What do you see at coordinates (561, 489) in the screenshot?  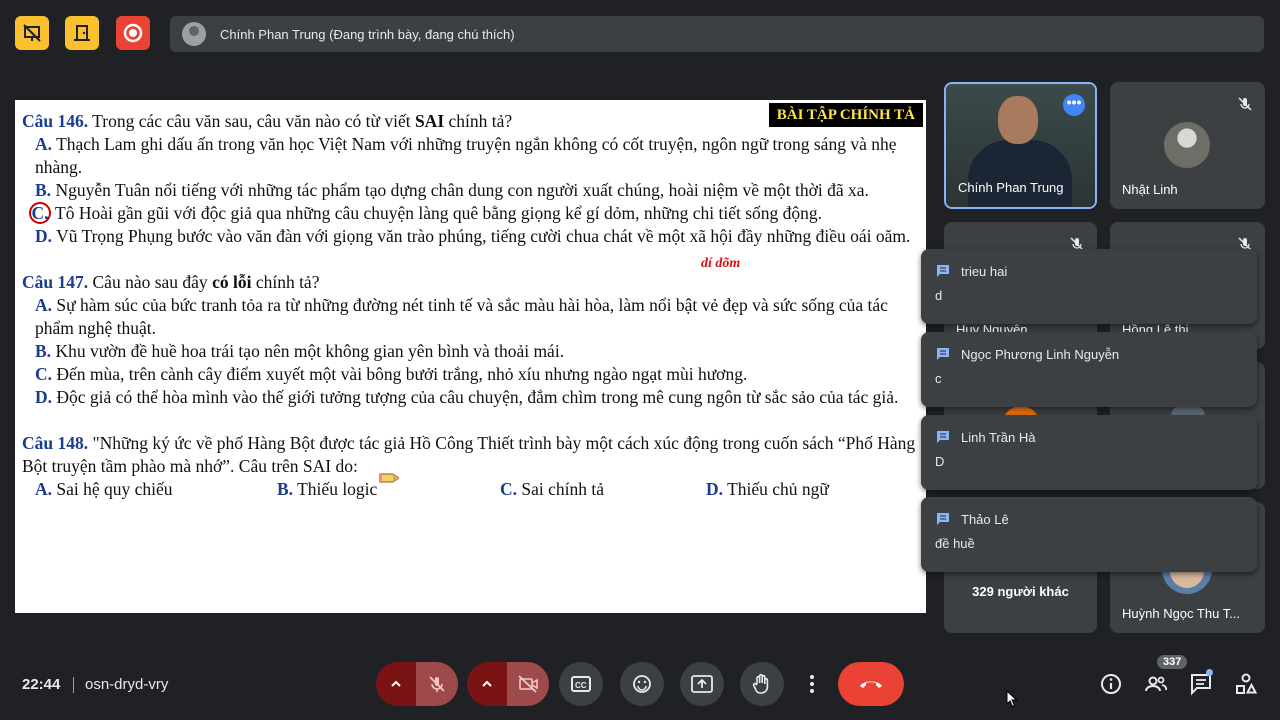 I see `option-text: Sai chính tả` at bounding box center [561, 489].